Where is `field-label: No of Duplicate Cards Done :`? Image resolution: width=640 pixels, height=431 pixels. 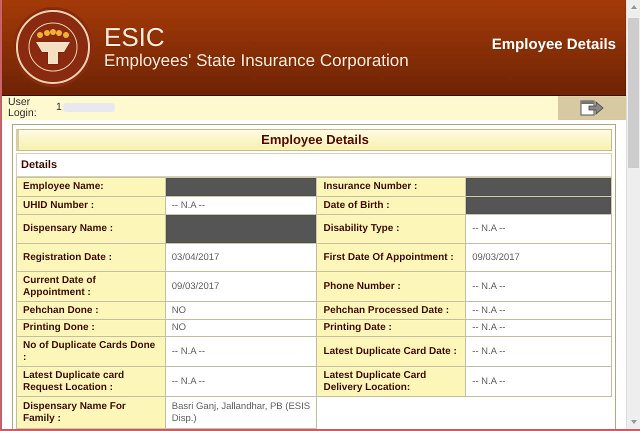
field-label: No of Duplicate Cards Done : is located at coordinates (91, 351).